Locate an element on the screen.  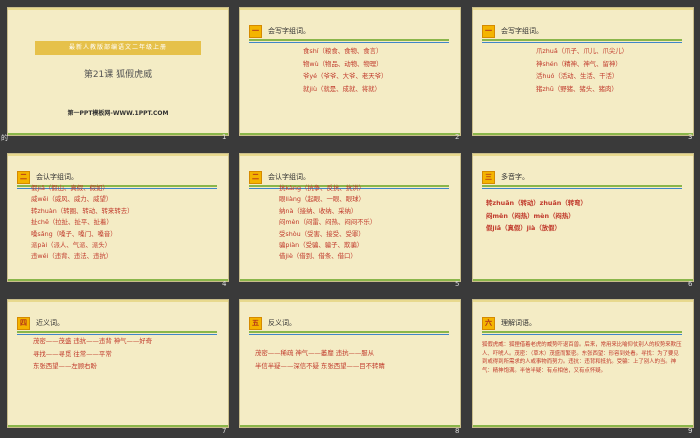
word-line: 受shòu（受害、接受、受罪） is located at coordinates (322, 233).